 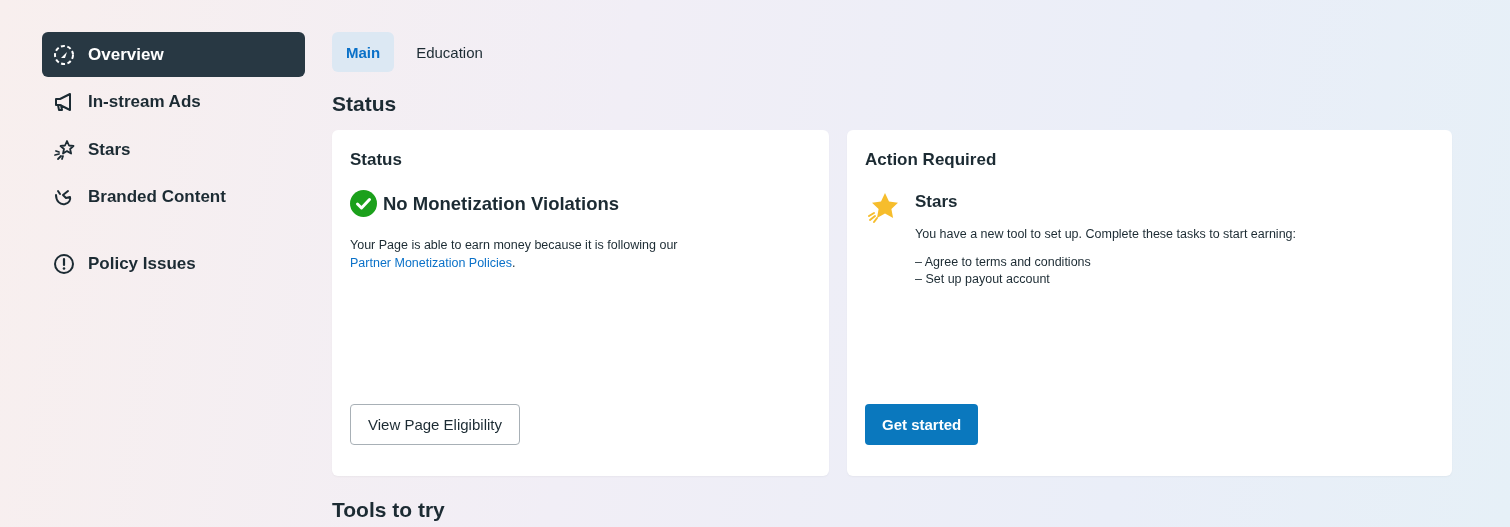 What do you see at coordinates (173, 102) in the screenshot?
I see `sidebar-item: In-stream Ads` at bounding box center [173, 102].